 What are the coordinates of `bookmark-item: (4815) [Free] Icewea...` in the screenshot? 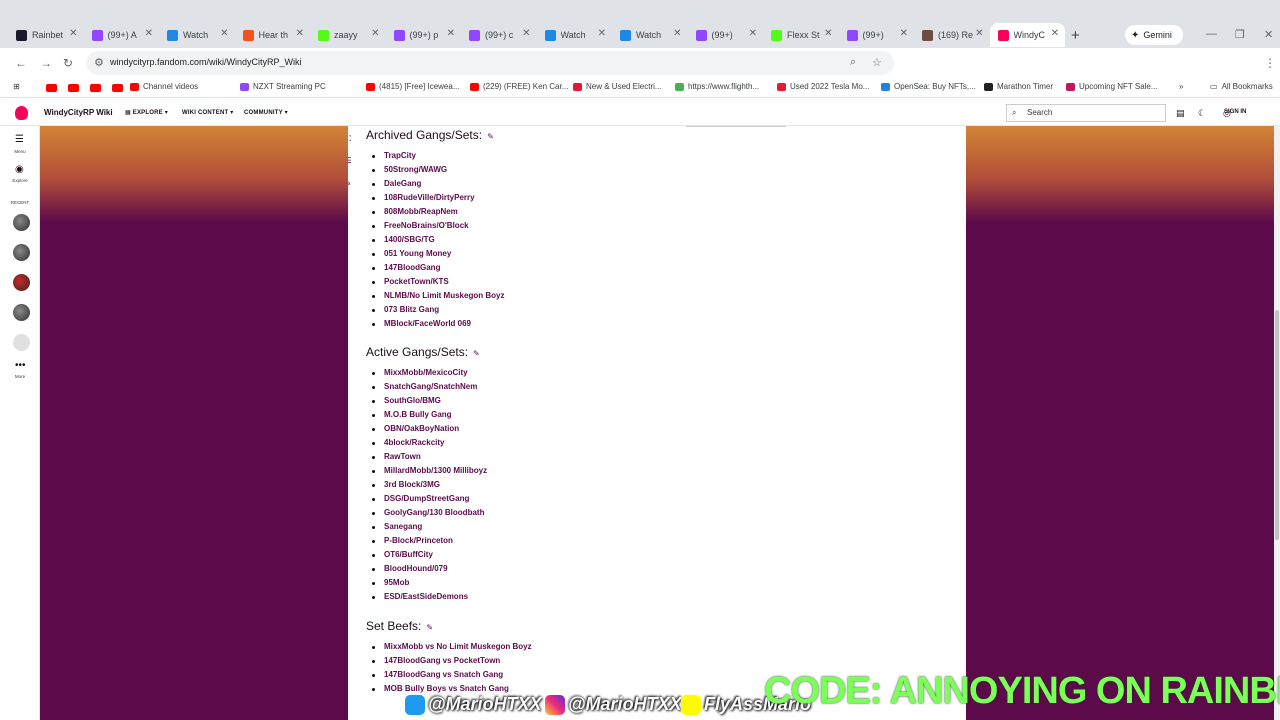 It's located at (412, 86).